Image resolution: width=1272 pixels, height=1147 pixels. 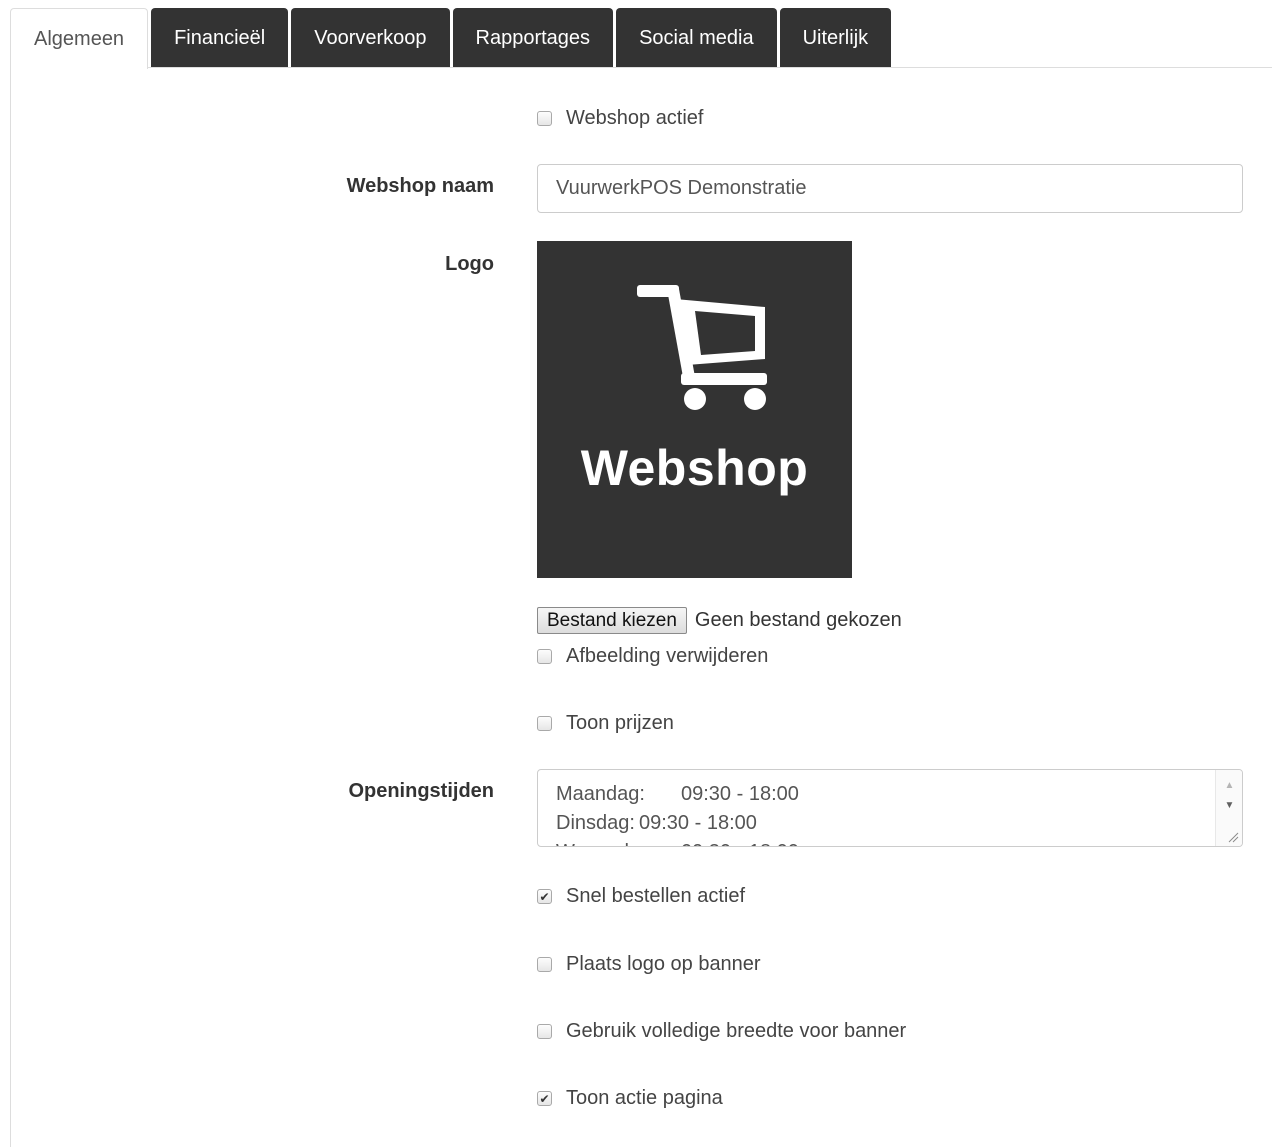 I want to click on volledige-breedte-label: Gebruik volledige breedte voor banner, so click(x=736, y=1031).